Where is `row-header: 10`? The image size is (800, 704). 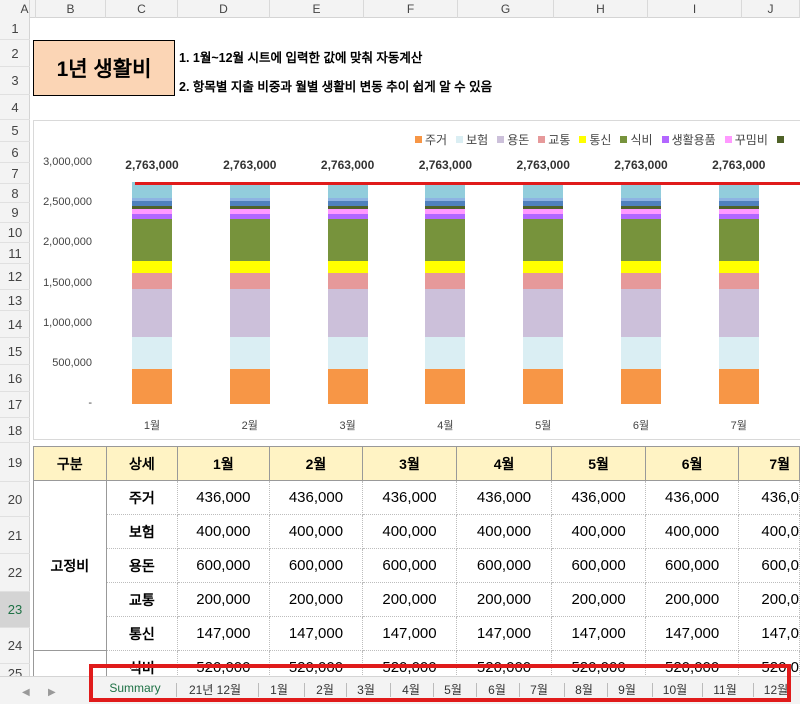 row-header: 10 is located at coordinates (15, 233).